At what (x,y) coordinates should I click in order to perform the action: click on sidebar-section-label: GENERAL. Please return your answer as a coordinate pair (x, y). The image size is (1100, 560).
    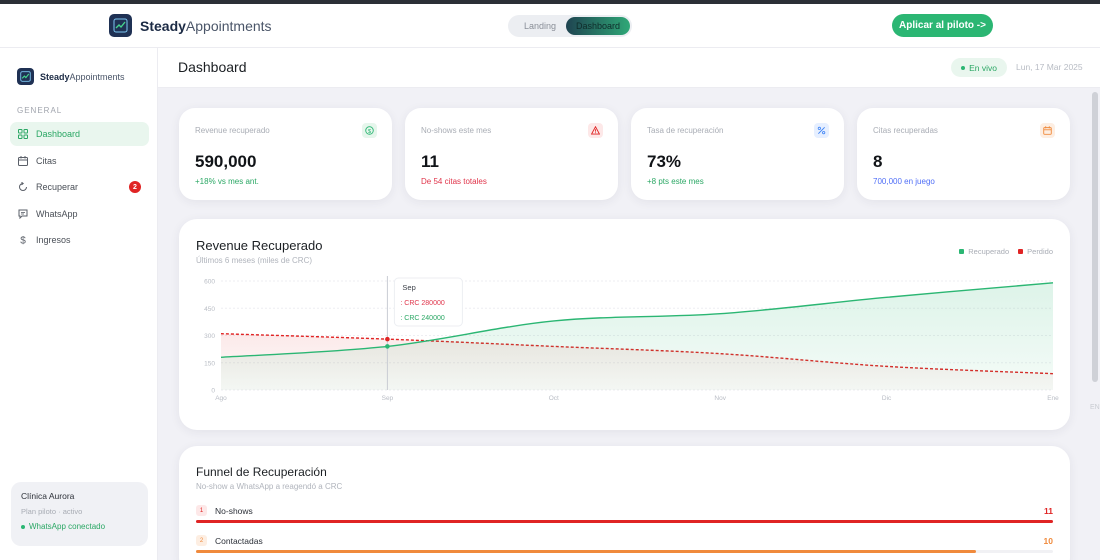
    Looking at the image, I should click on (40, 110).